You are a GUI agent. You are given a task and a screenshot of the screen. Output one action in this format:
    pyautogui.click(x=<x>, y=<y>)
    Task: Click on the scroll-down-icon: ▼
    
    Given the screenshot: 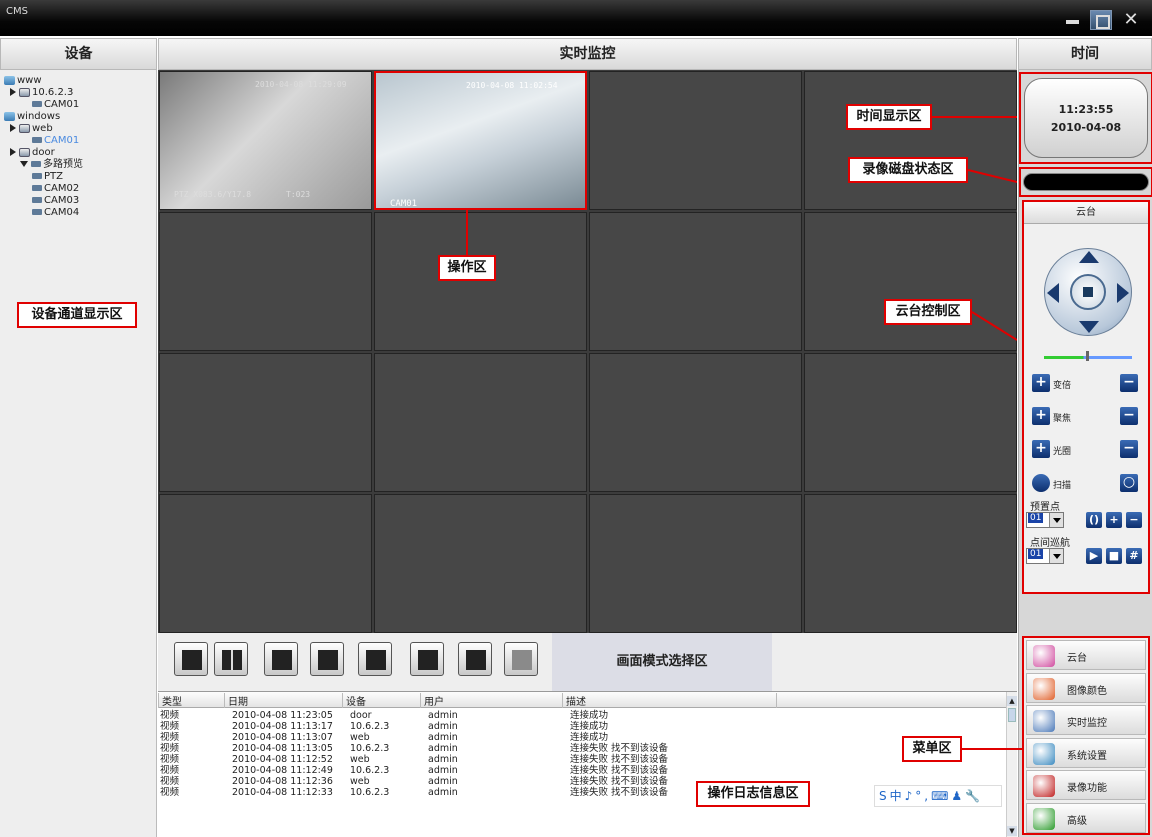 What is the action you would take?
    pyautogui.click(x=1012, y=831)
    